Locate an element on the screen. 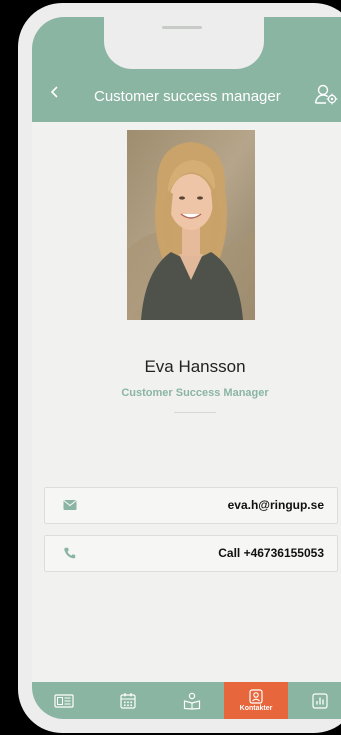  phone-row: Call +46736155053 is located at coordinates (191, 553).